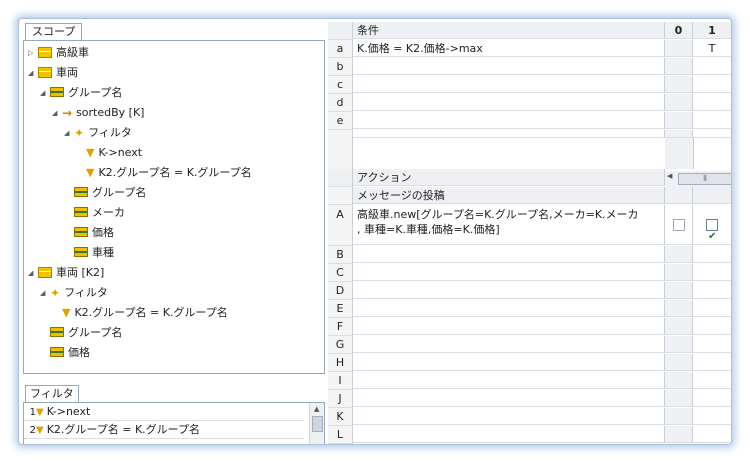 This screenshot has width=750, height=461. I want to click on action-row: E, so click(529, 309).